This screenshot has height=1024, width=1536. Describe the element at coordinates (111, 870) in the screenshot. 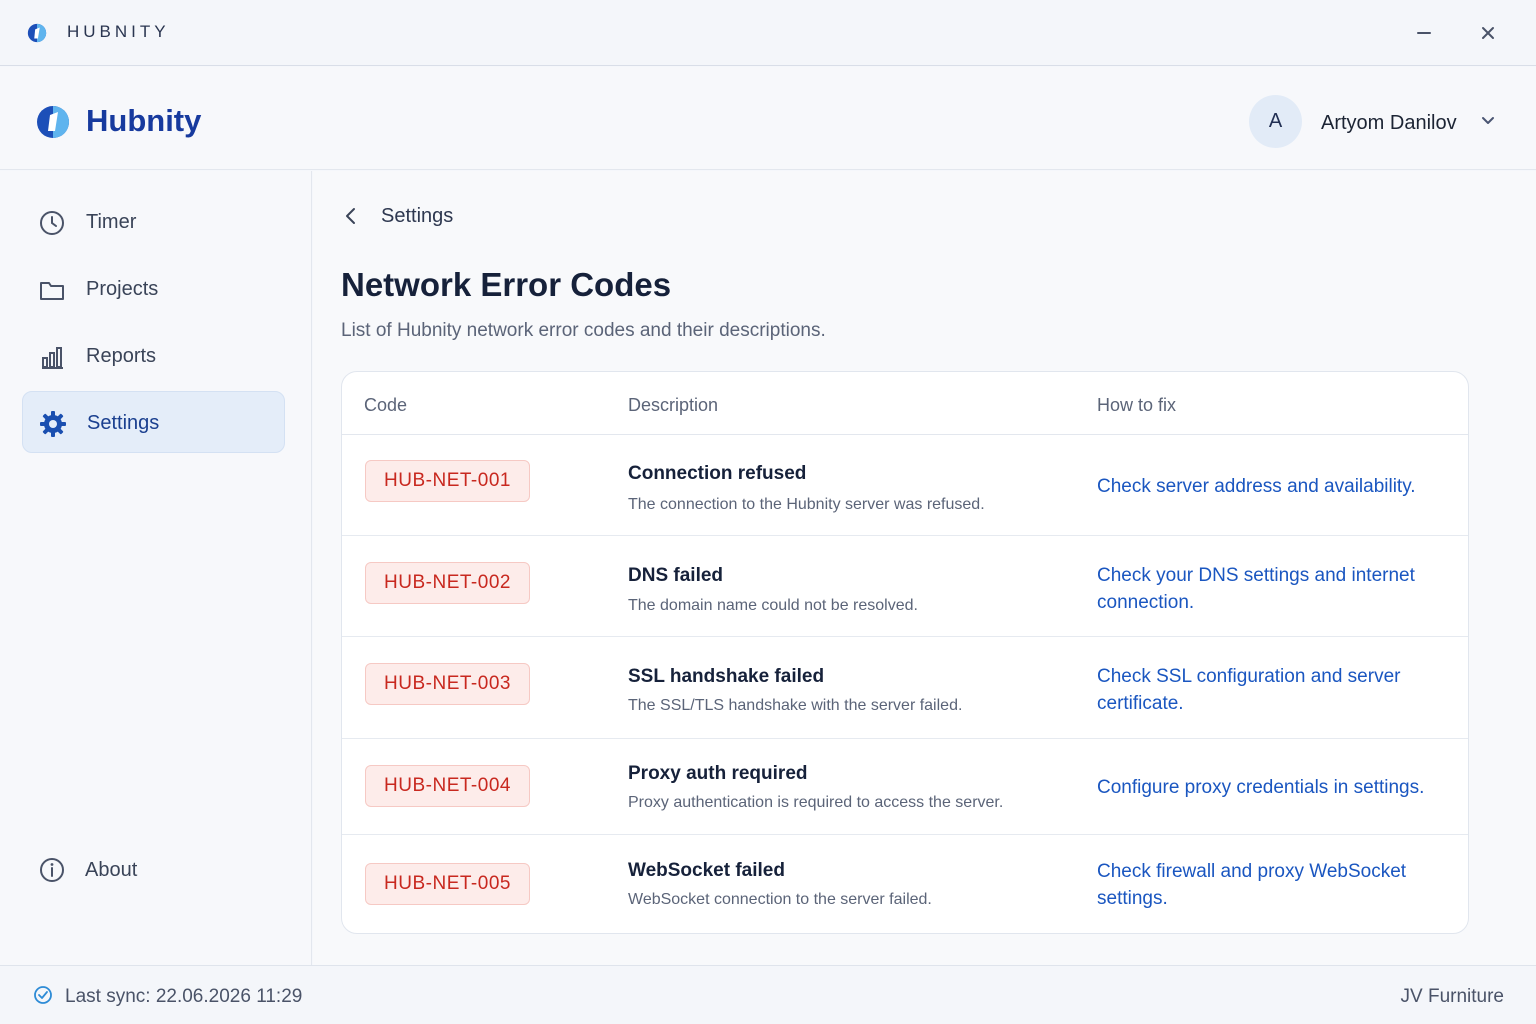

I see `sidebar-item-label: About` at that location.